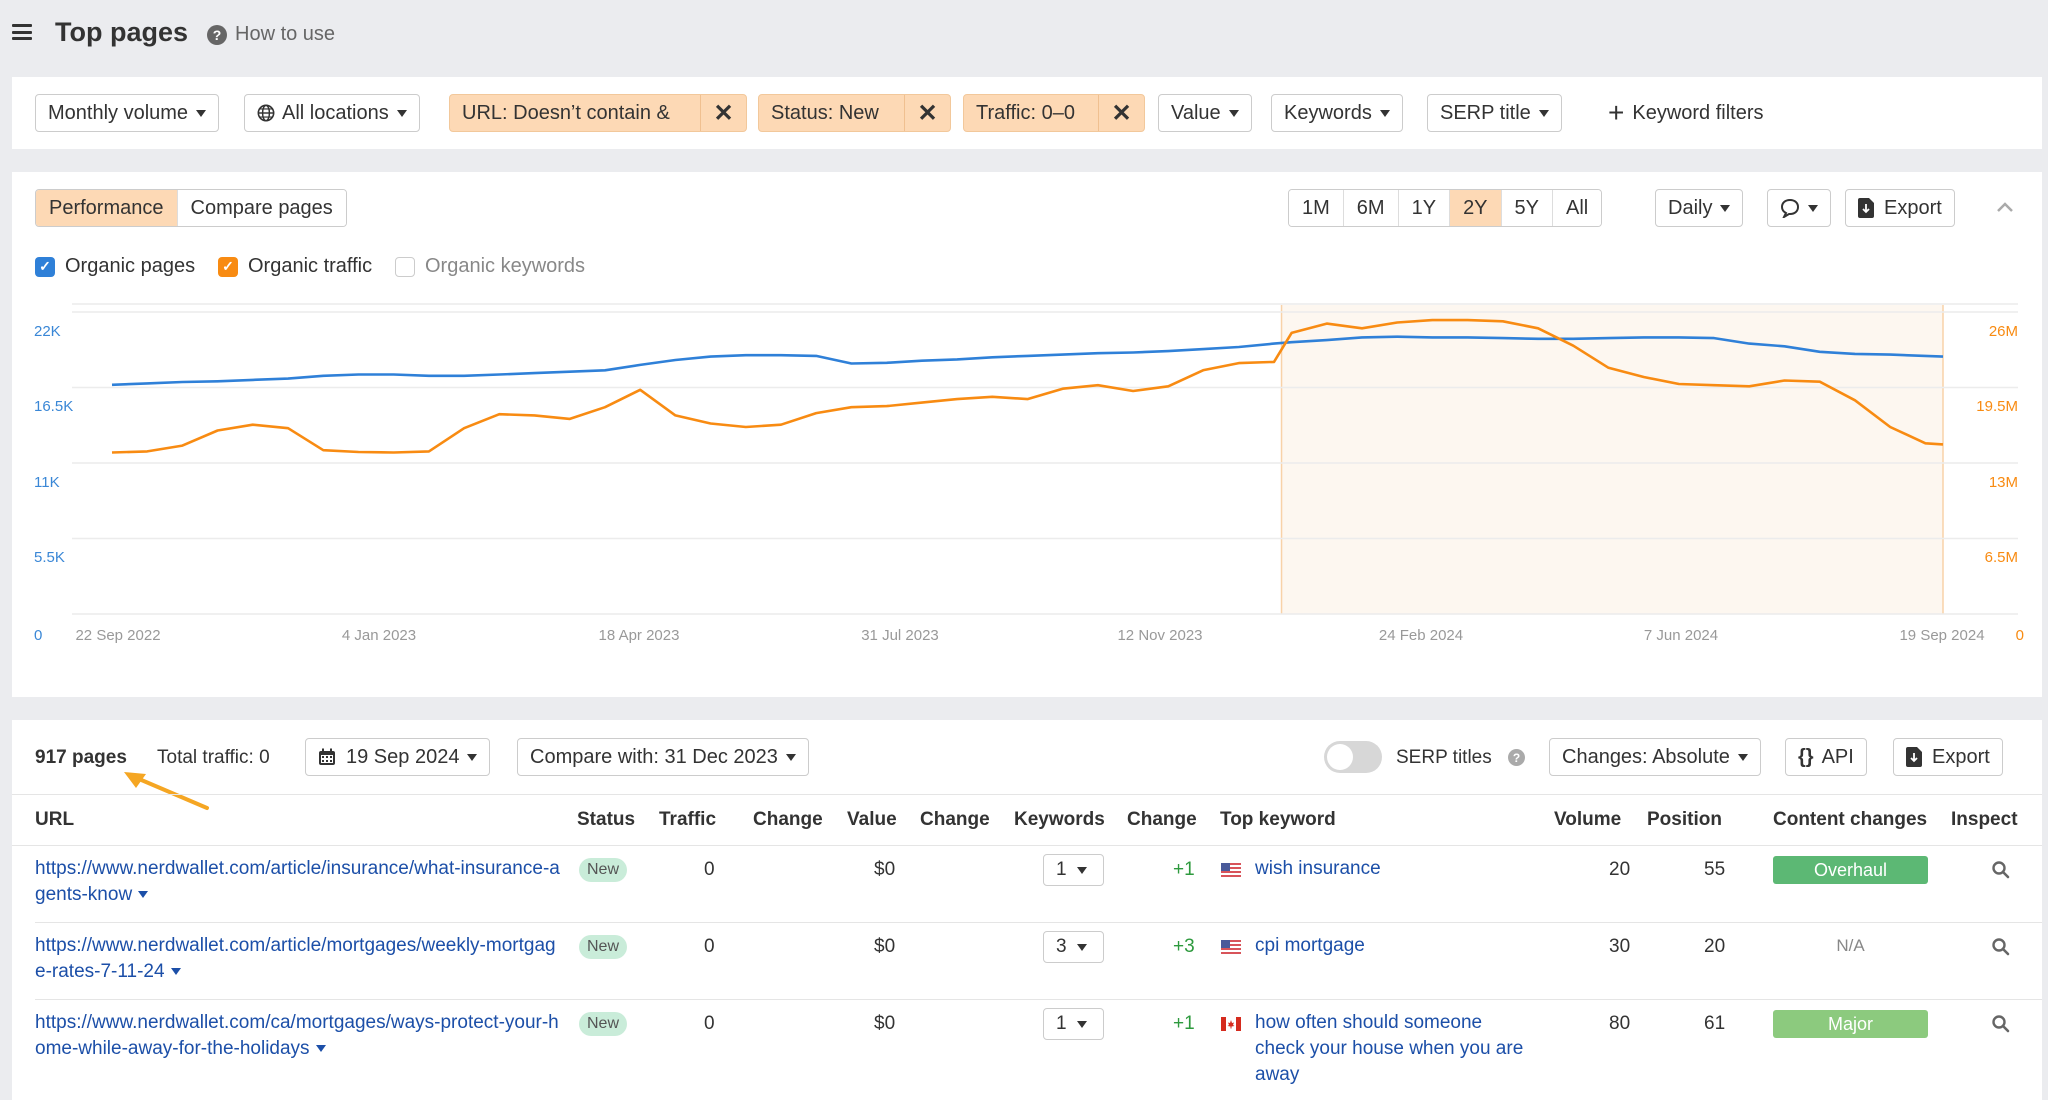 Image resolution: width=2048 pixels, height=1100 pixels. What do you see at coordinates (1850, 820) in the screenshot?
I see `col-content-changes: Content changes` at bounding box center [1850, 820].